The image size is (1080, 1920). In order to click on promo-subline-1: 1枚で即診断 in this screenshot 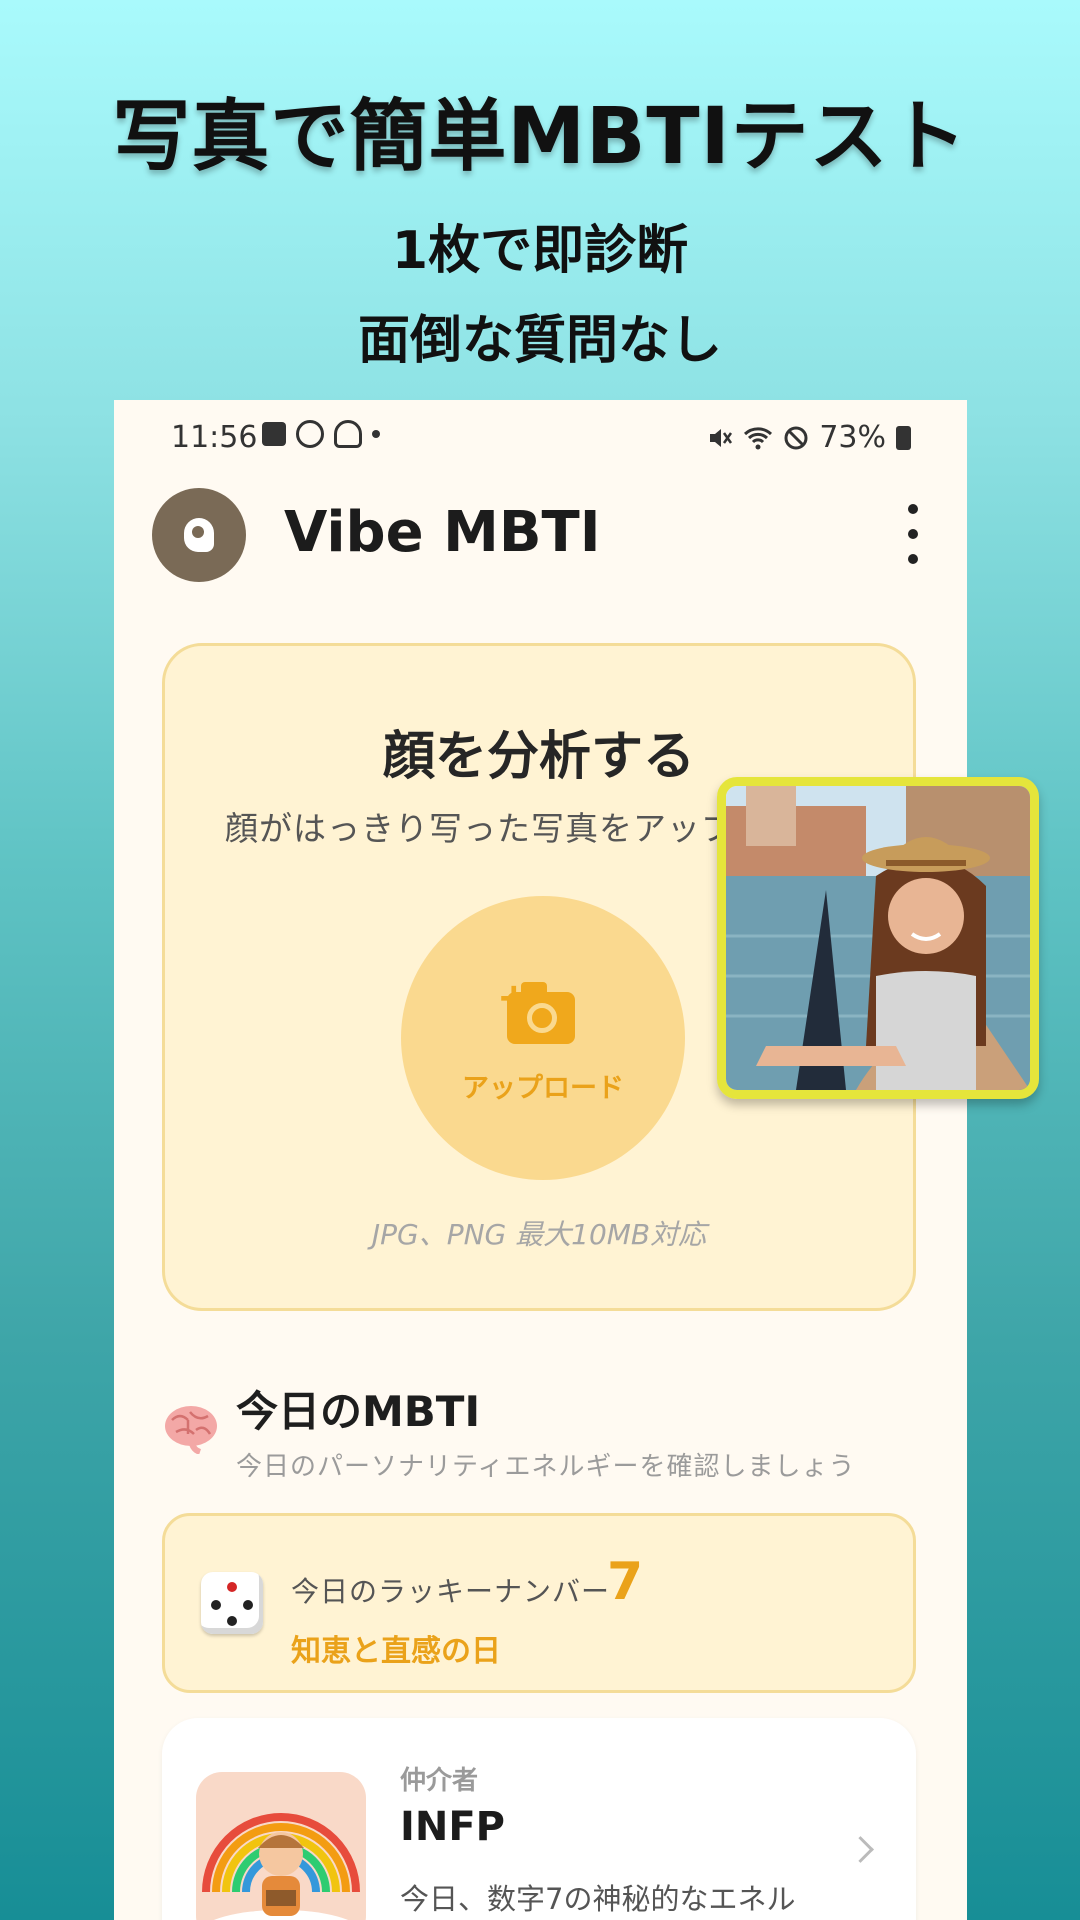, I will do `click(540, 251)`.